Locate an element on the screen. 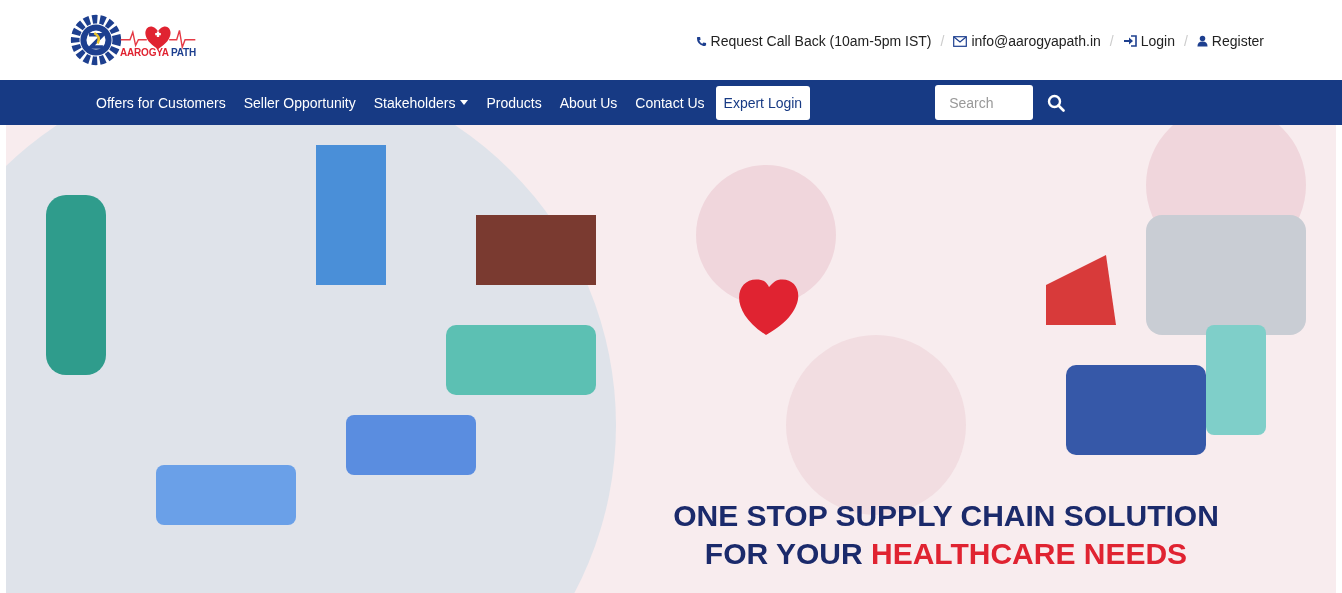 Image resolution: width=1342 pixels, height=593 pixels. search-icon is located at coordinates (1056, 102).